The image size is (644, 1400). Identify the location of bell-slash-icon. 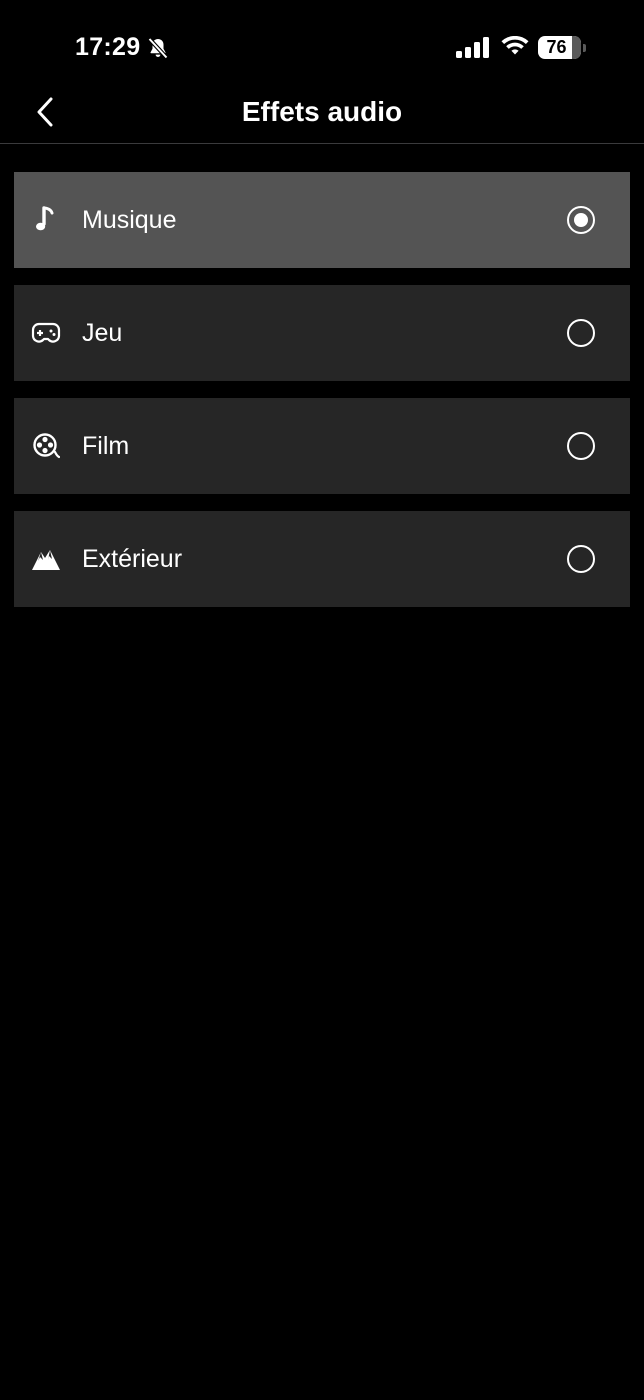
(158, 48).